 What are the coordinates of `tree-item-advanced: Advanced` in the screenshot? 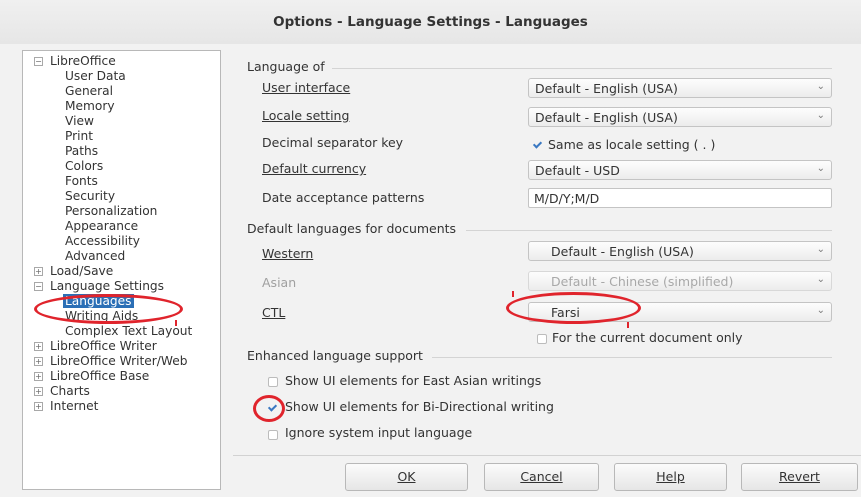 It's located at (95, 256).